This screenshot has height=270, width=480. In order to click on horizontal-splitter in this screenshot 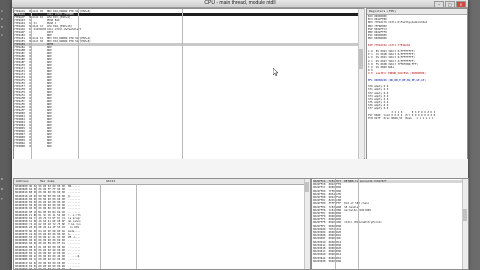, I will do `click(240, 168)`.